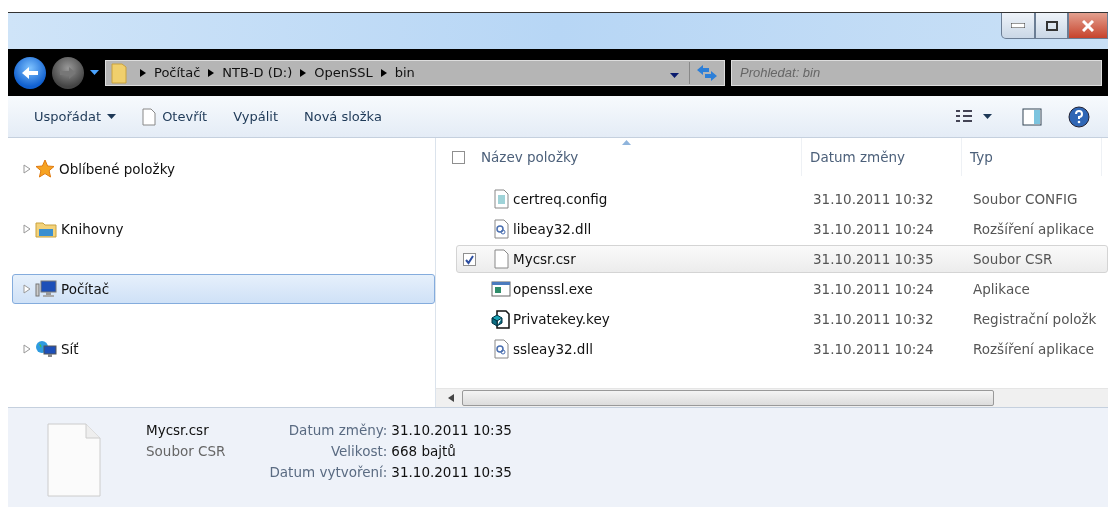 This screenshot has width=1108, height=507. Describe the element at coordinates (501, 259) in the screenshot. I see `blank-file-icon` at that location.